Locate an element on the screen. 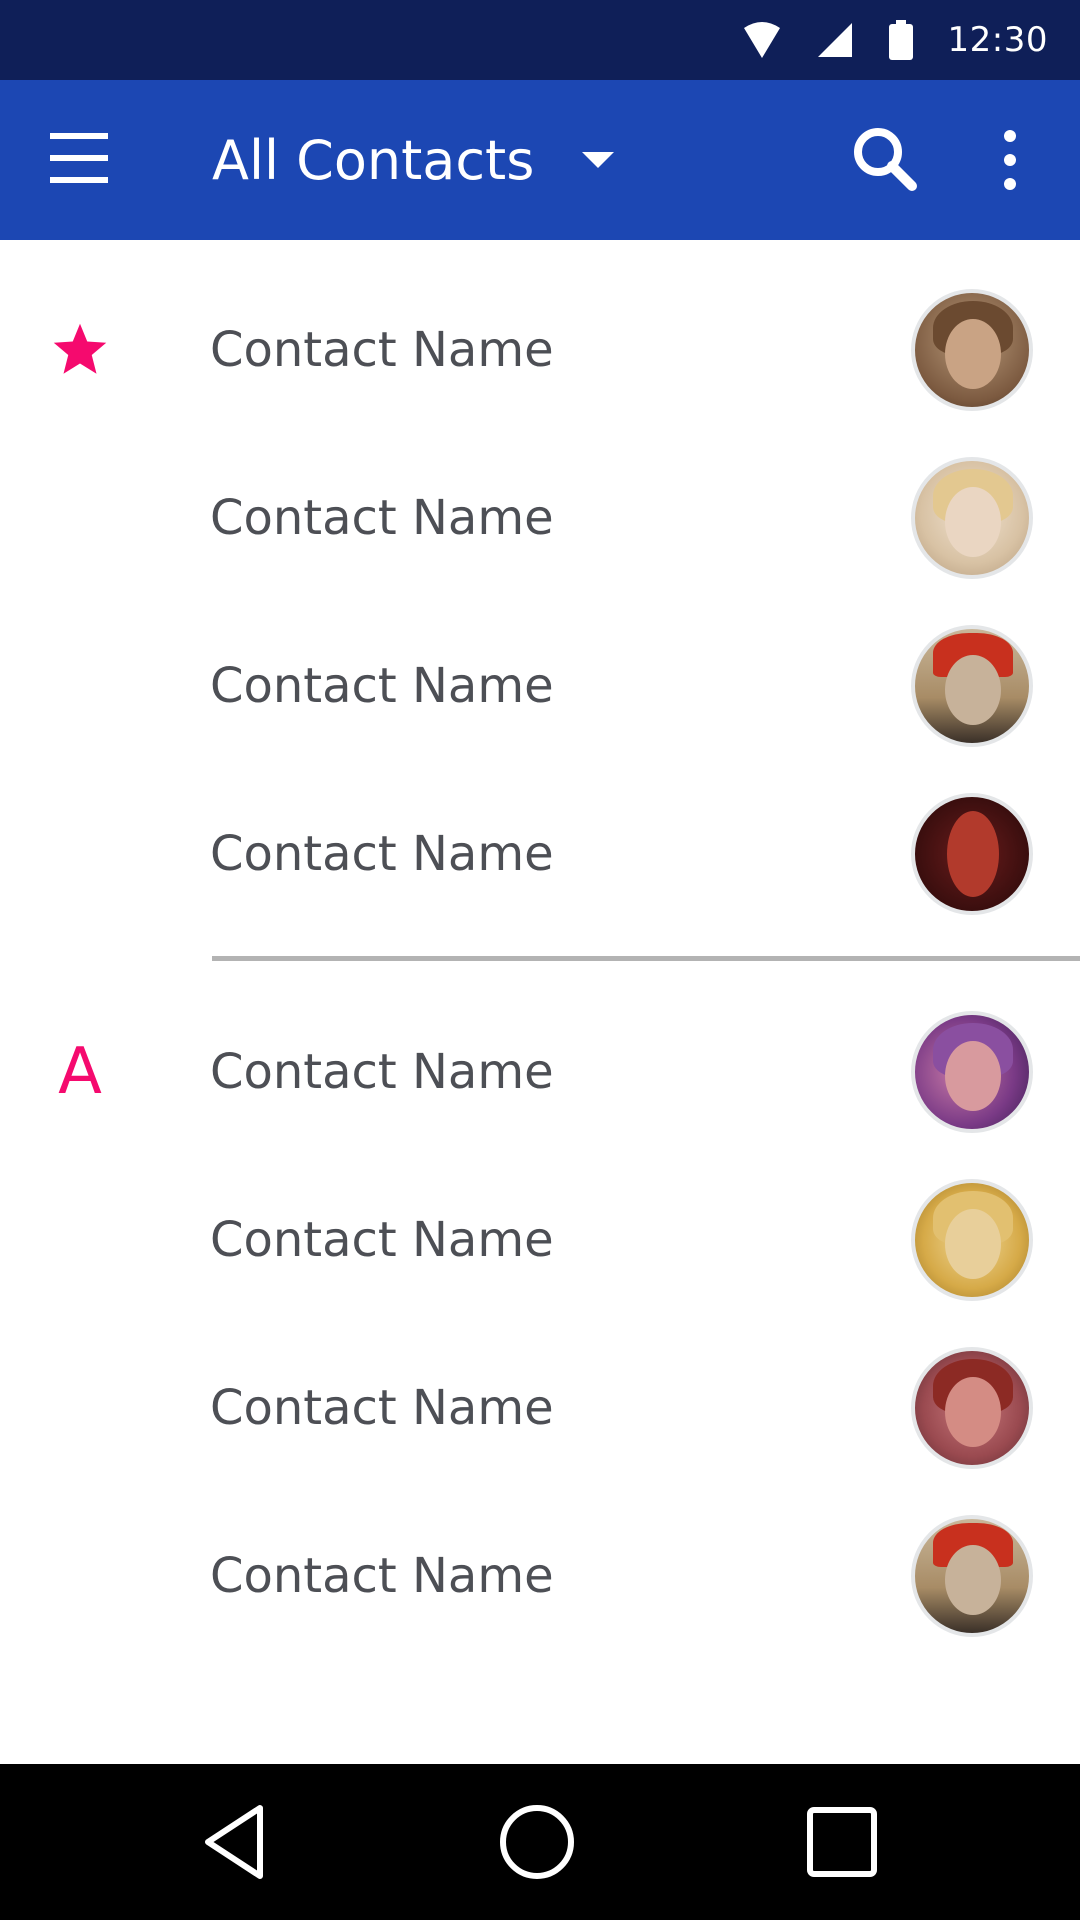 The height and width of the screenshot is (1920, 1080). menu-icon is located at coordinates (79, 160).